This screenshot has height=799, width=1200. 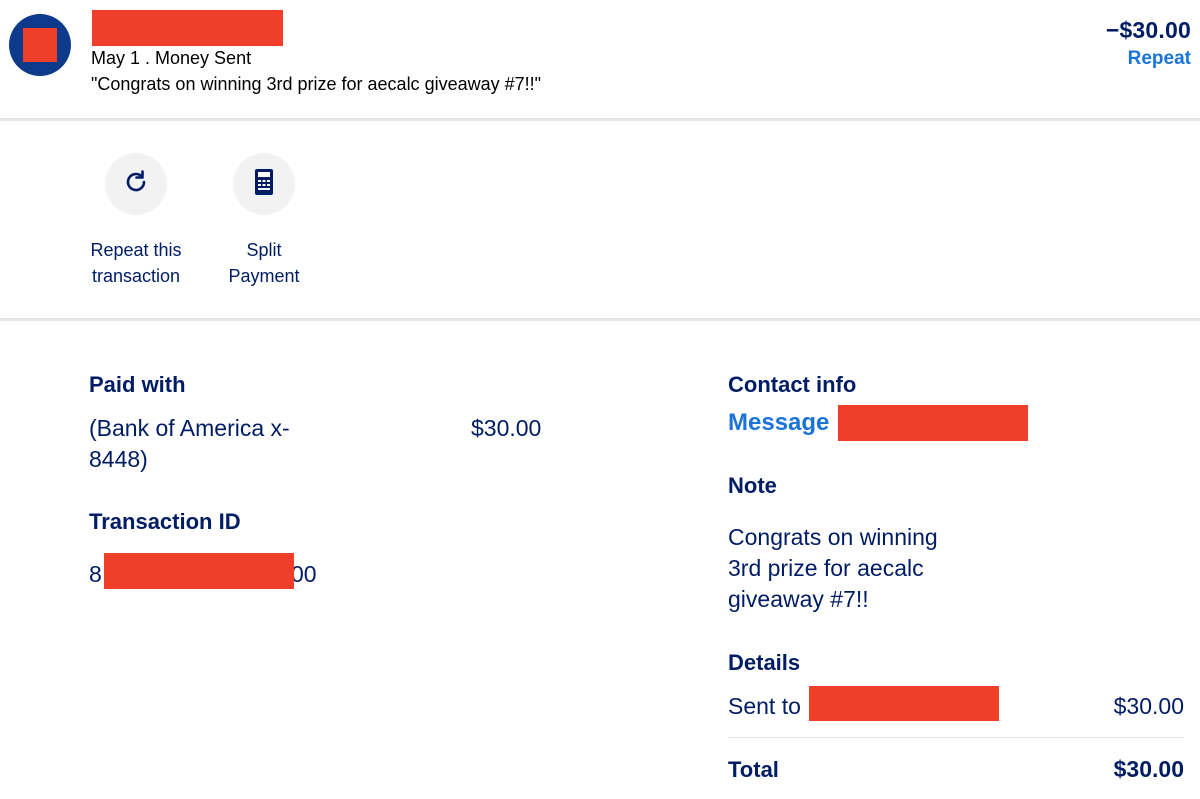 I want to click on contact-name-redacted, so click(x=933, y=423).